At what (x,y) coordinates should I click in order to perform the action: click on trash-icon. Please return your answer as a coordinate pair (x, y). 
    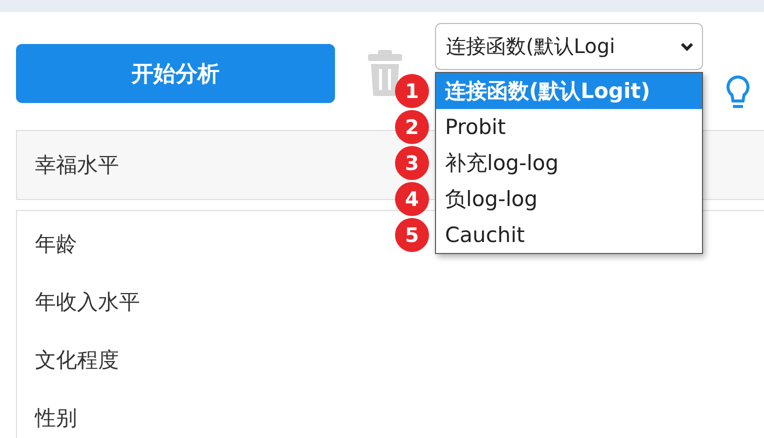
    Looking at the image, I should click on (385, 73).